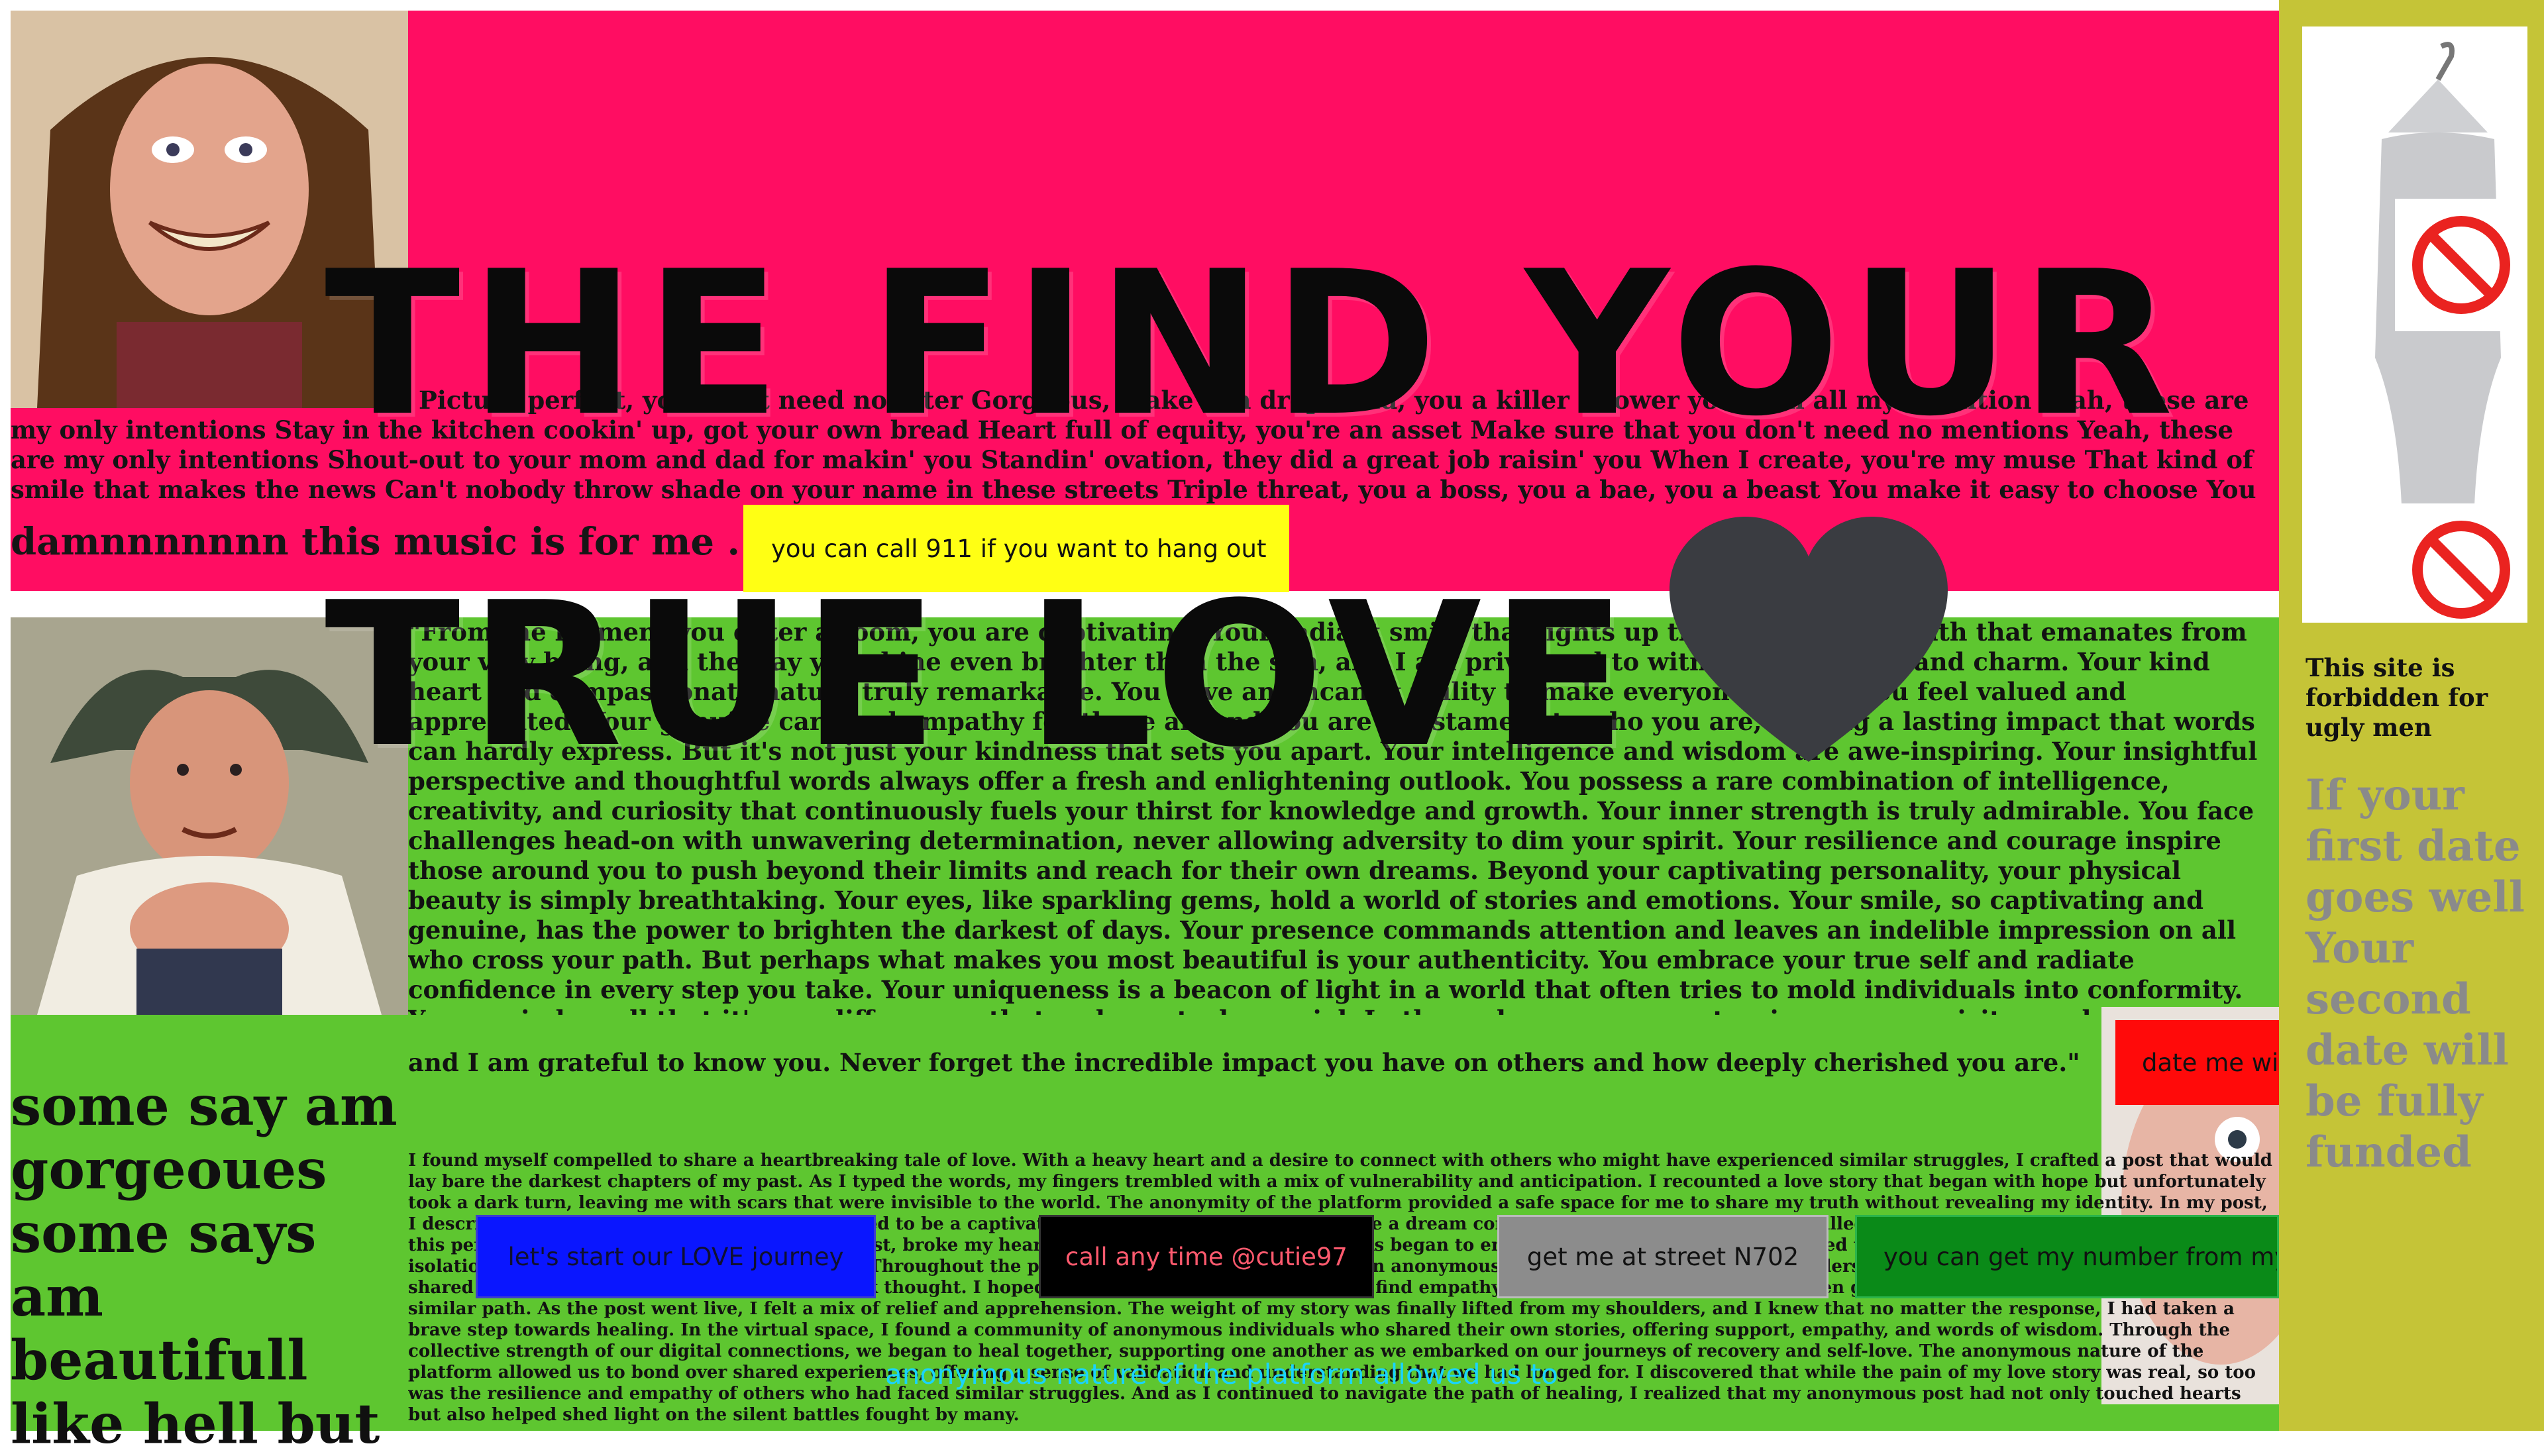 The height and width of the screenshot is (1456, 2544). Describe the element at coordinates (2197, 1062) in the screenshot. I see `date-me-button: date me with` at that location.